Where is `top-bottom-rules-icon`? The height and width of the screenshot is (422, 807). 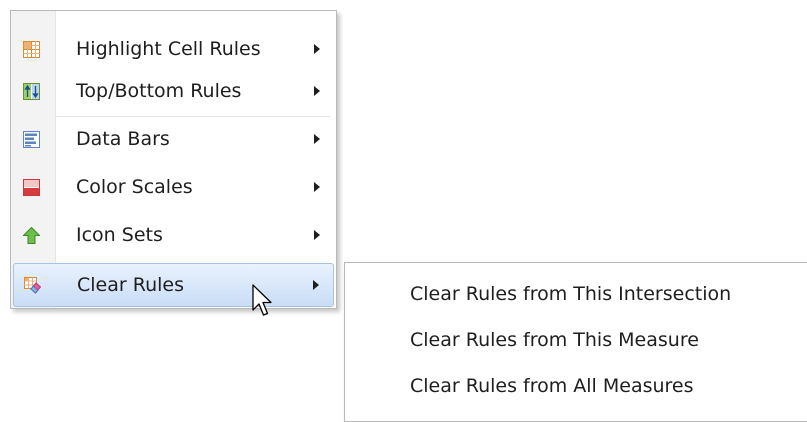 top-bottom-rules-icon is located at coordinates (31, 91).